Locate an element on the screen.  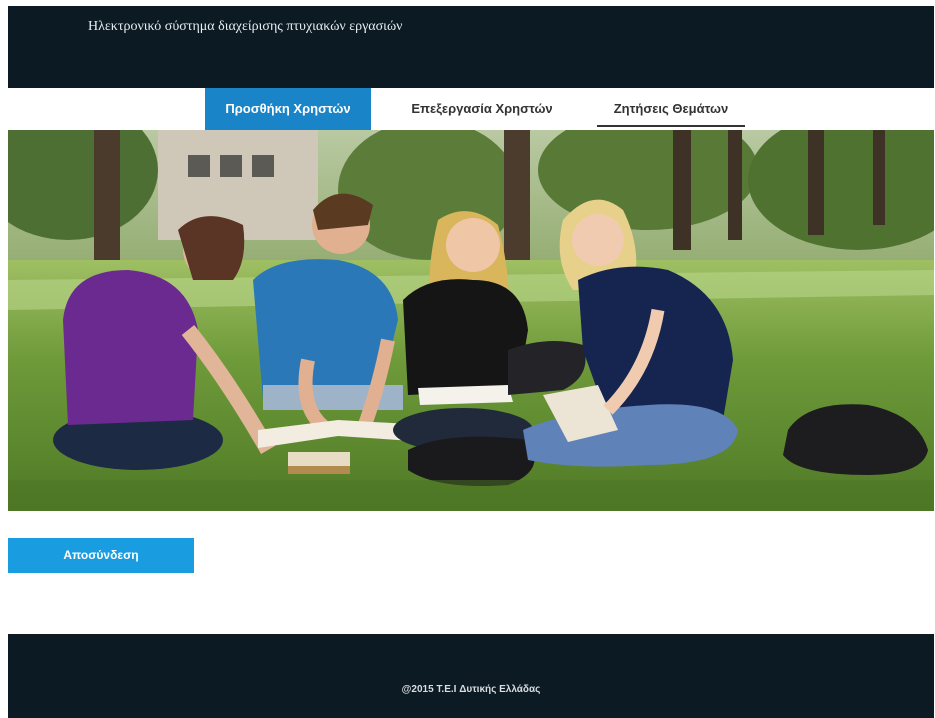
nav-tab-edit-users-label: Επεξεργασία Χρηστών is located at coordinates (482, 108).